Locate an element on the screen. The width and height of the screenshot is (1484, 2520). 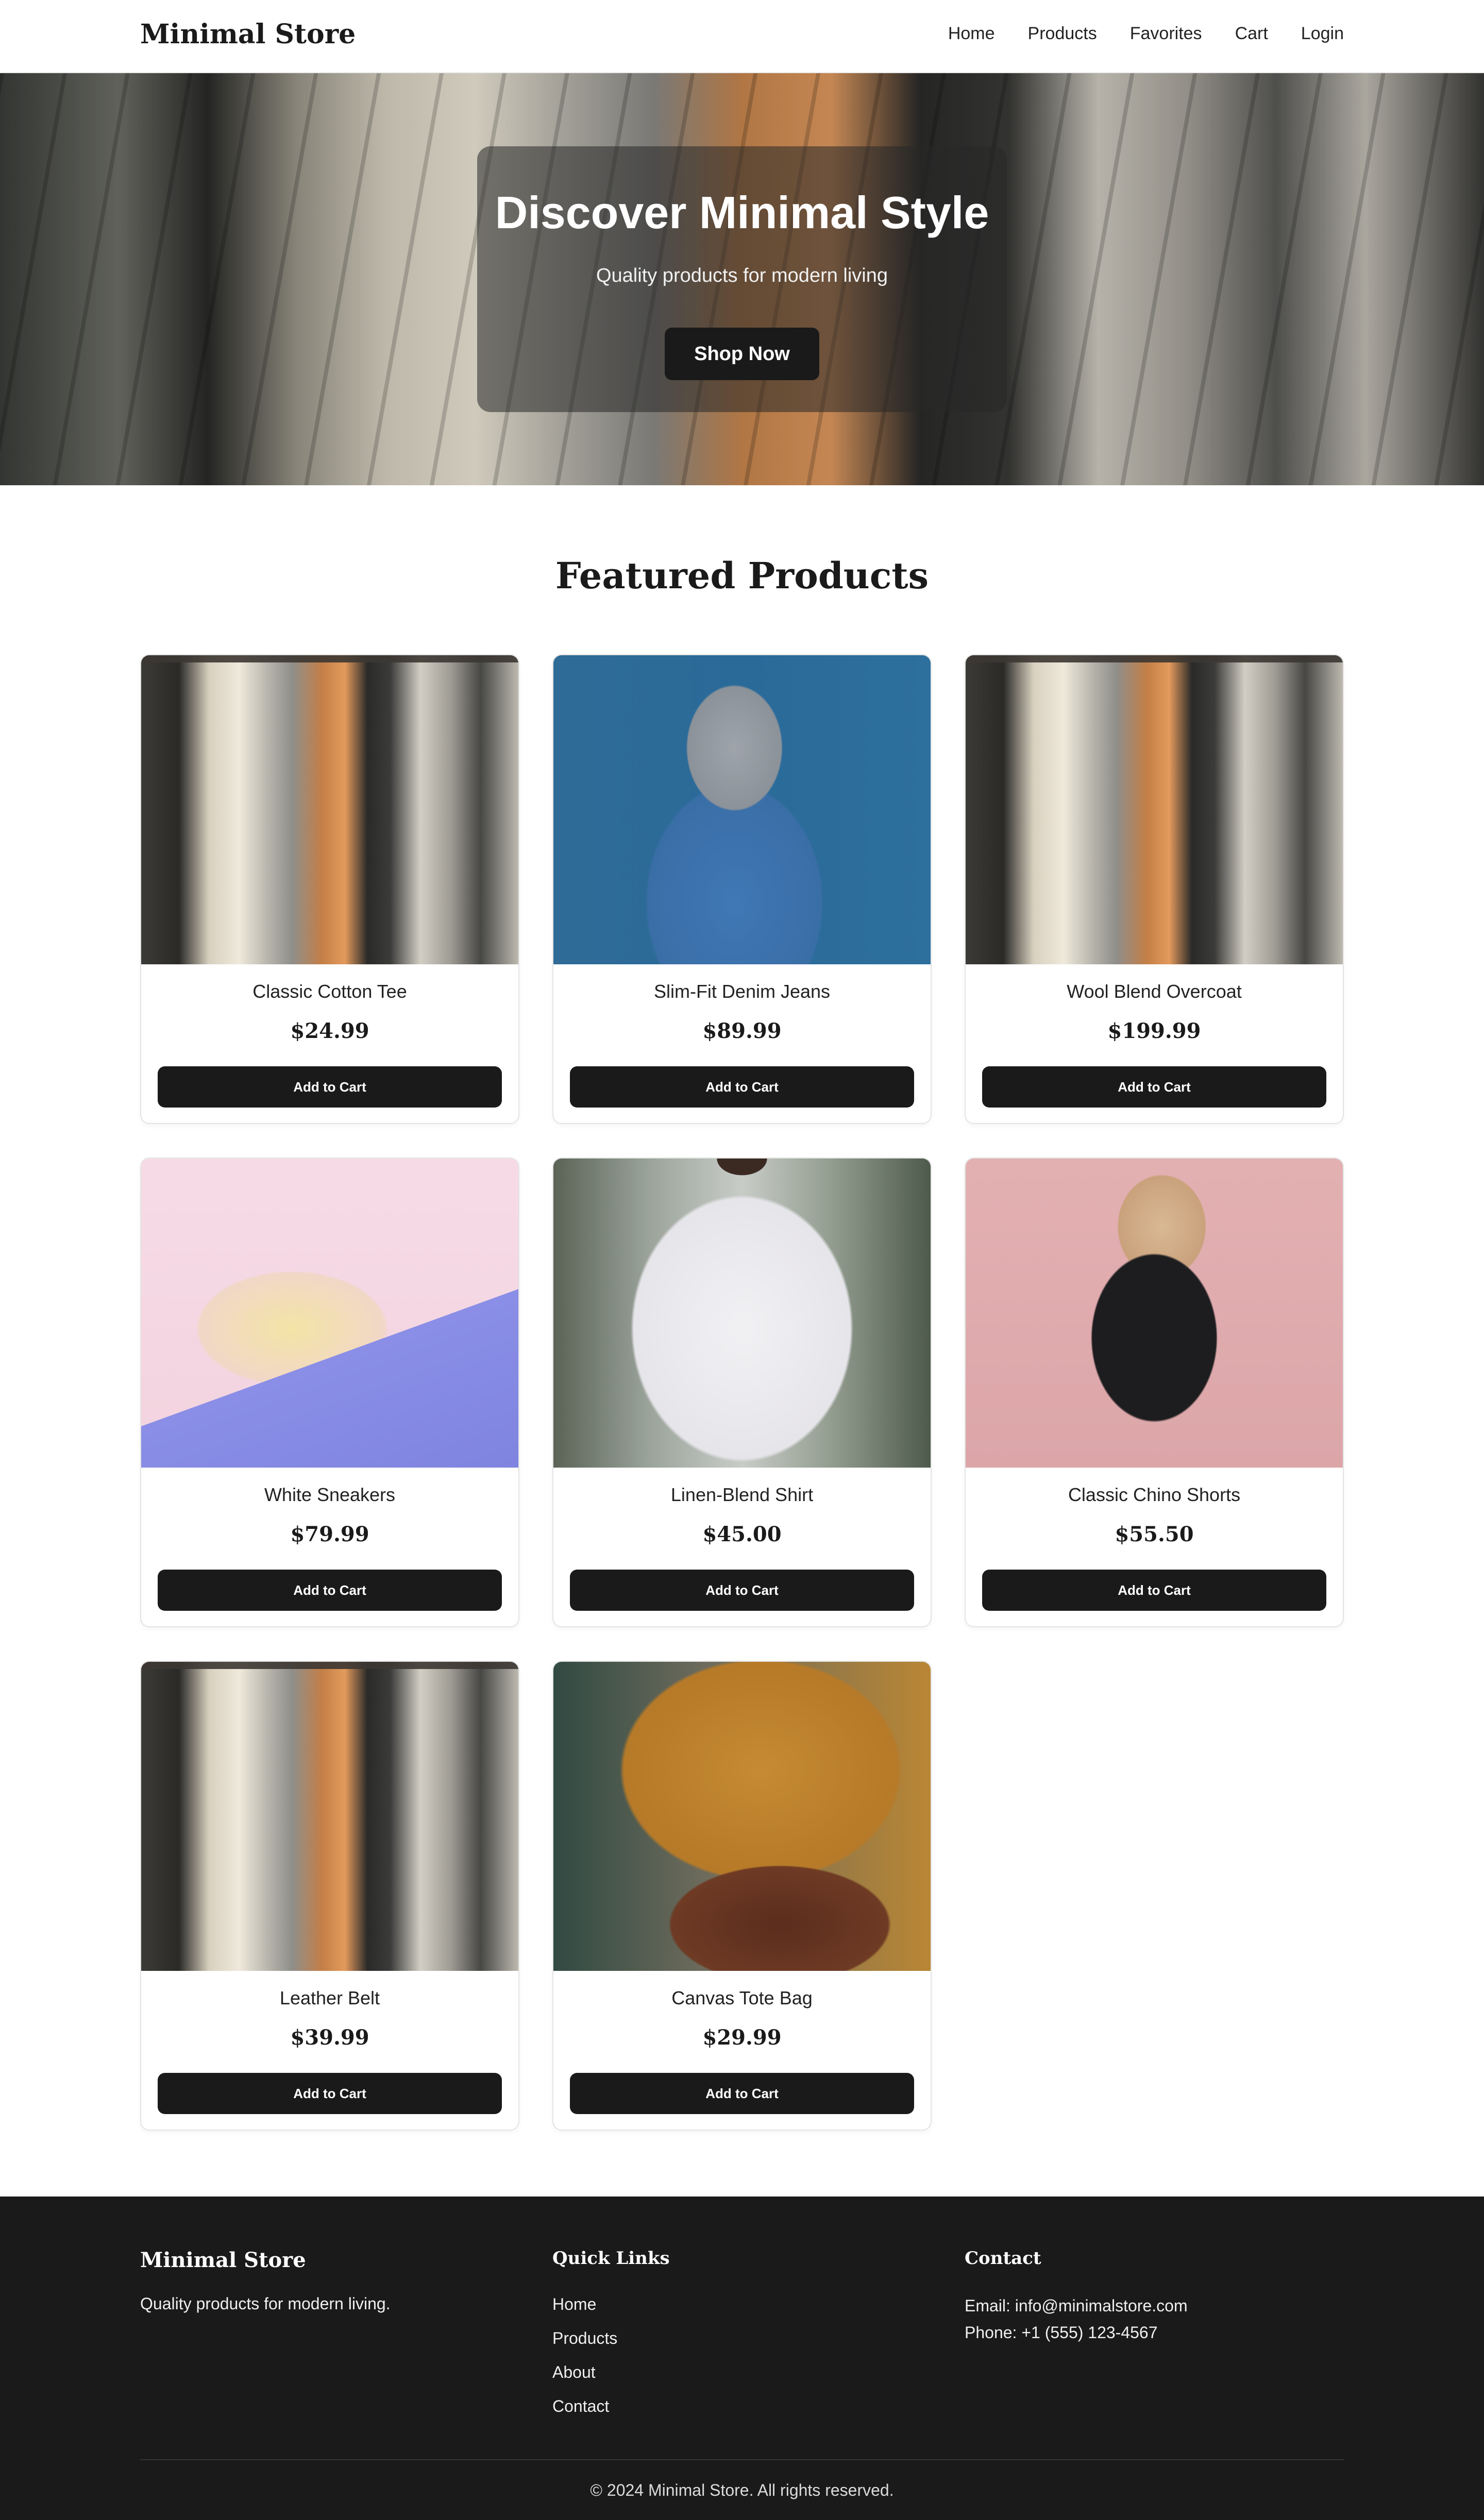
shop-now-button: Shop Now is located at coordinates (742, 354).